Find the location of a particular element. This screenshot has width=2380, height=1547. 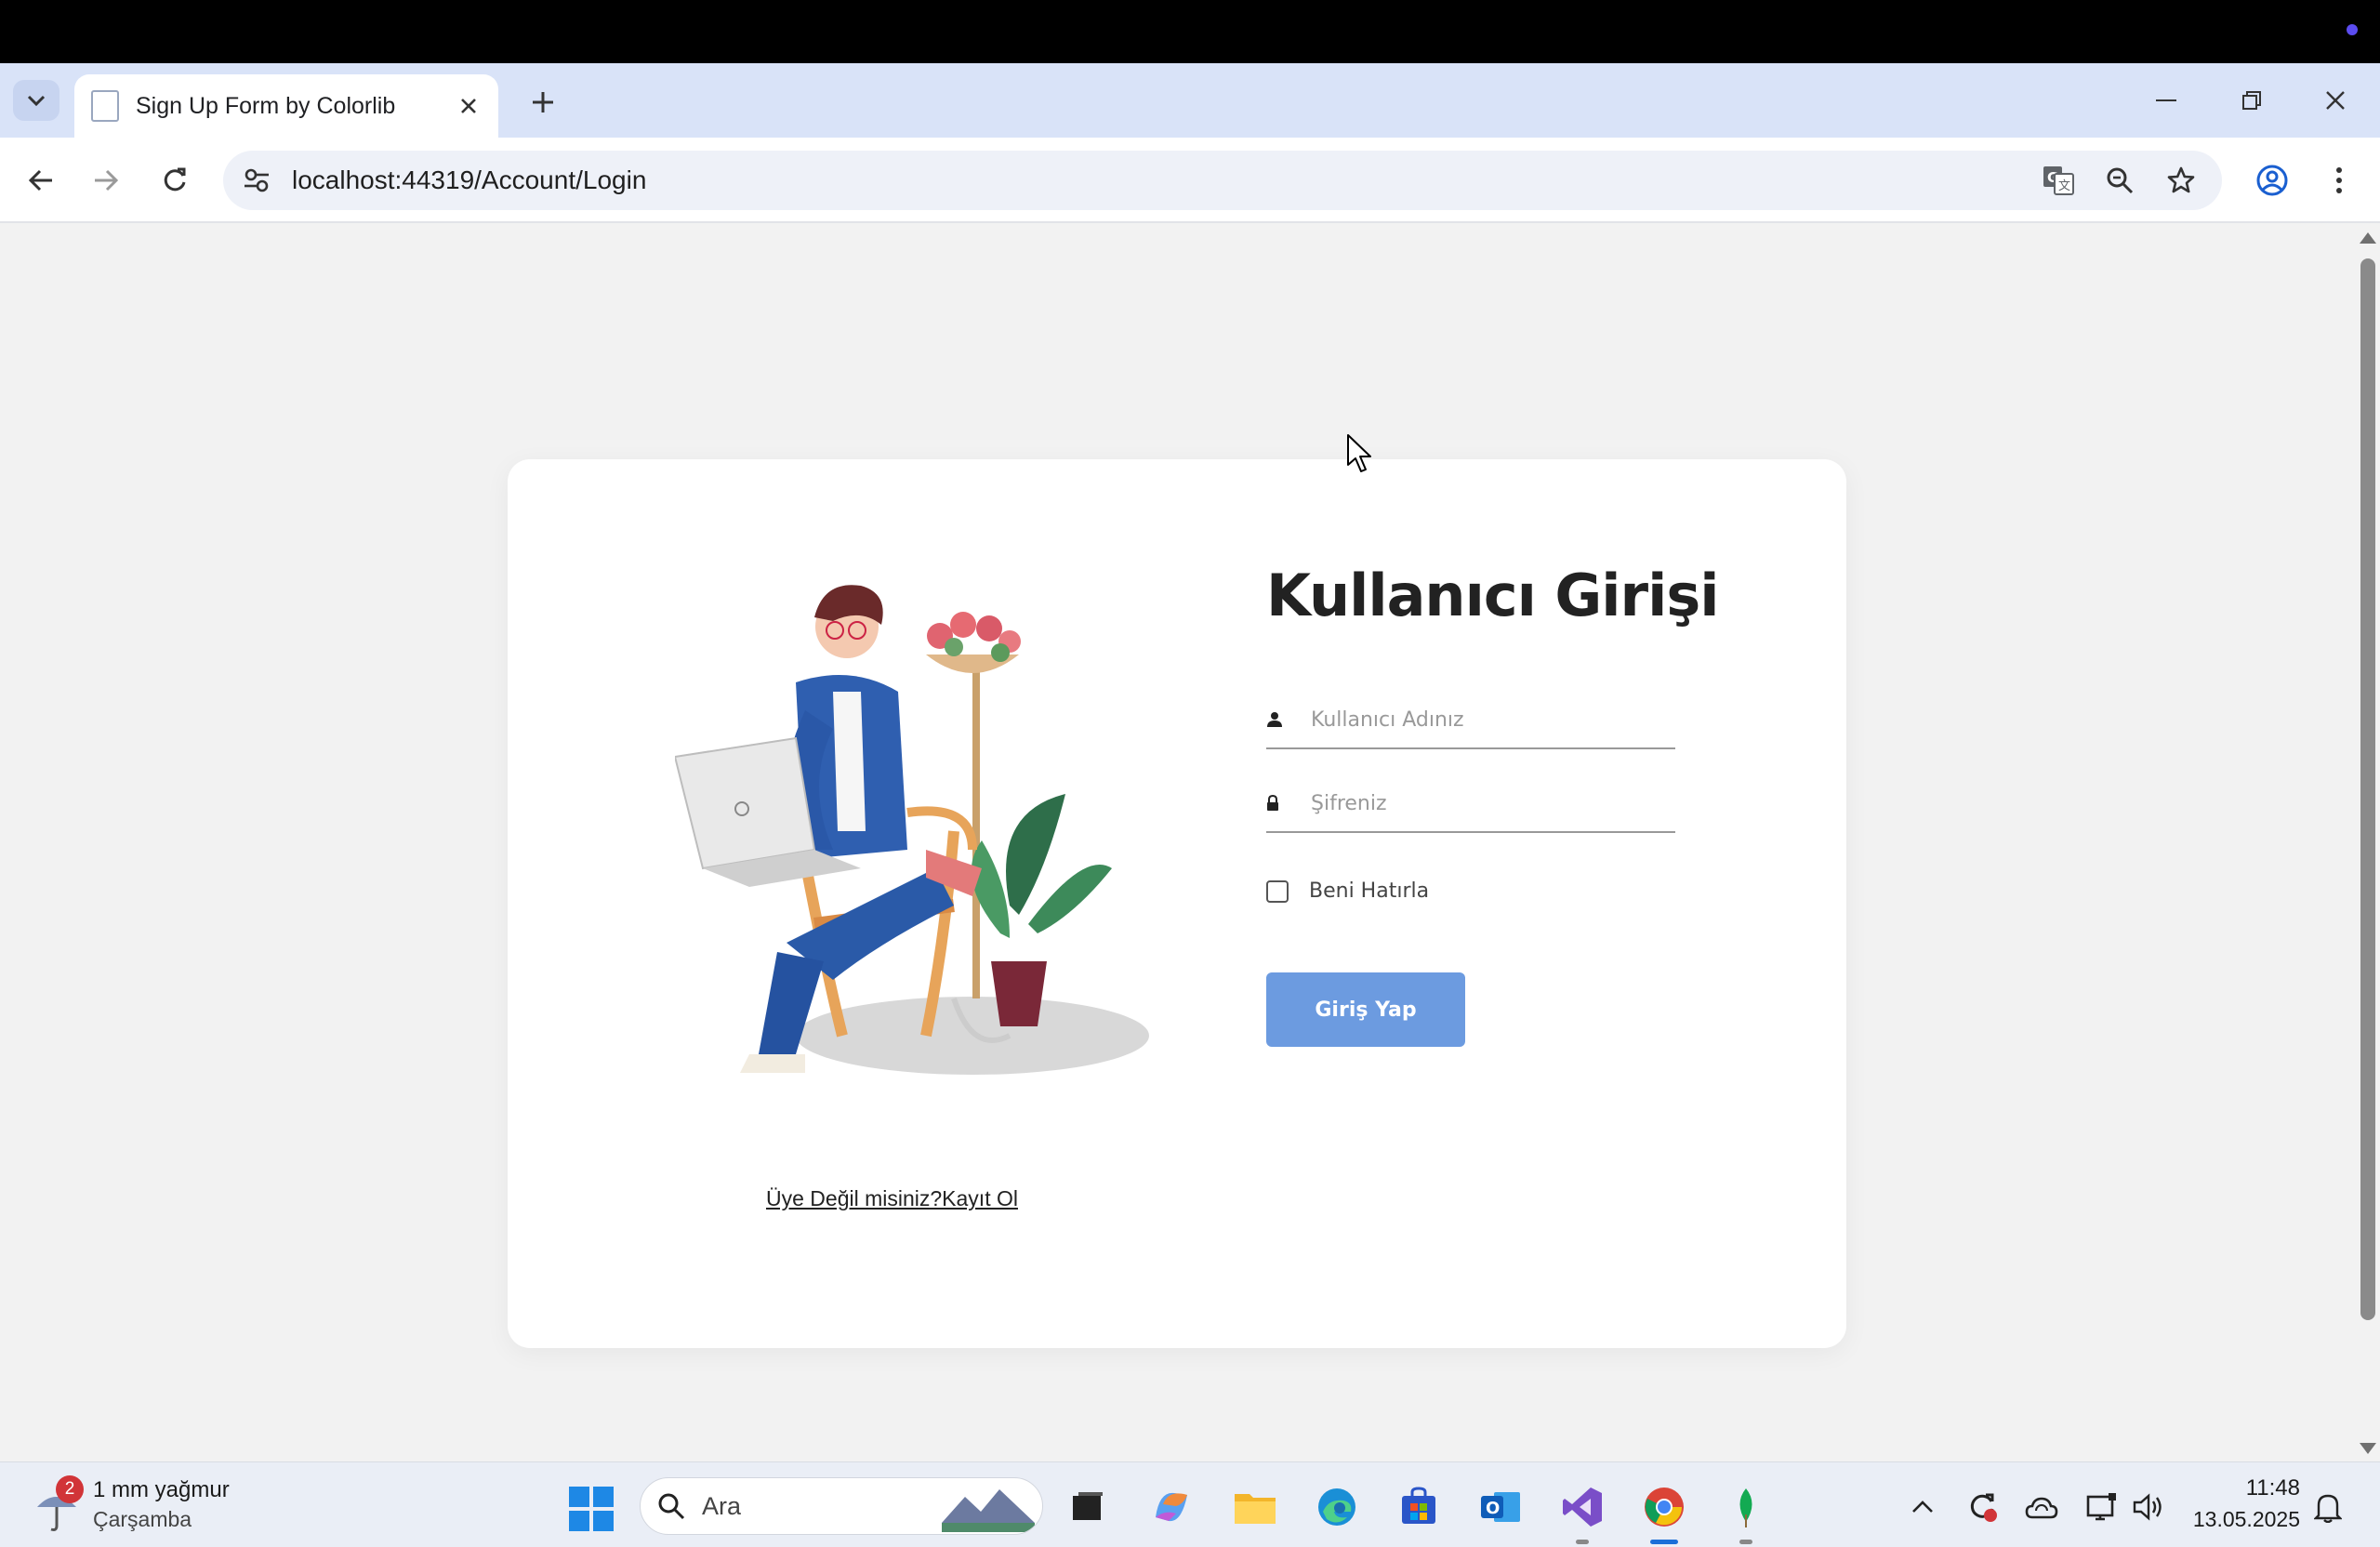

svg-text: 文 is located at coordinates (2064, 186).